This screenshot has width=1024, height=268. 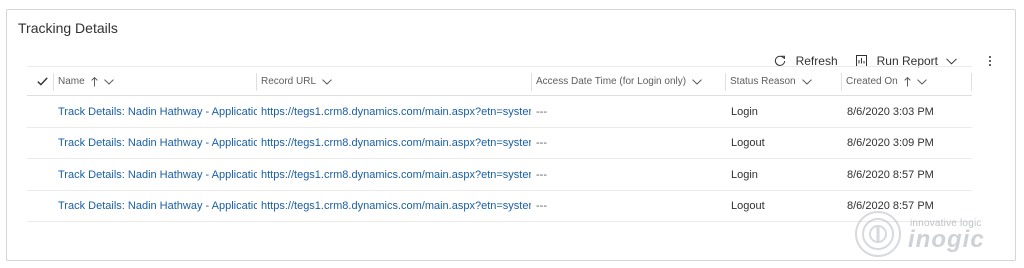 I want to click on inogic-watermark: innovative logic inogic, so click(x=937, y=234).